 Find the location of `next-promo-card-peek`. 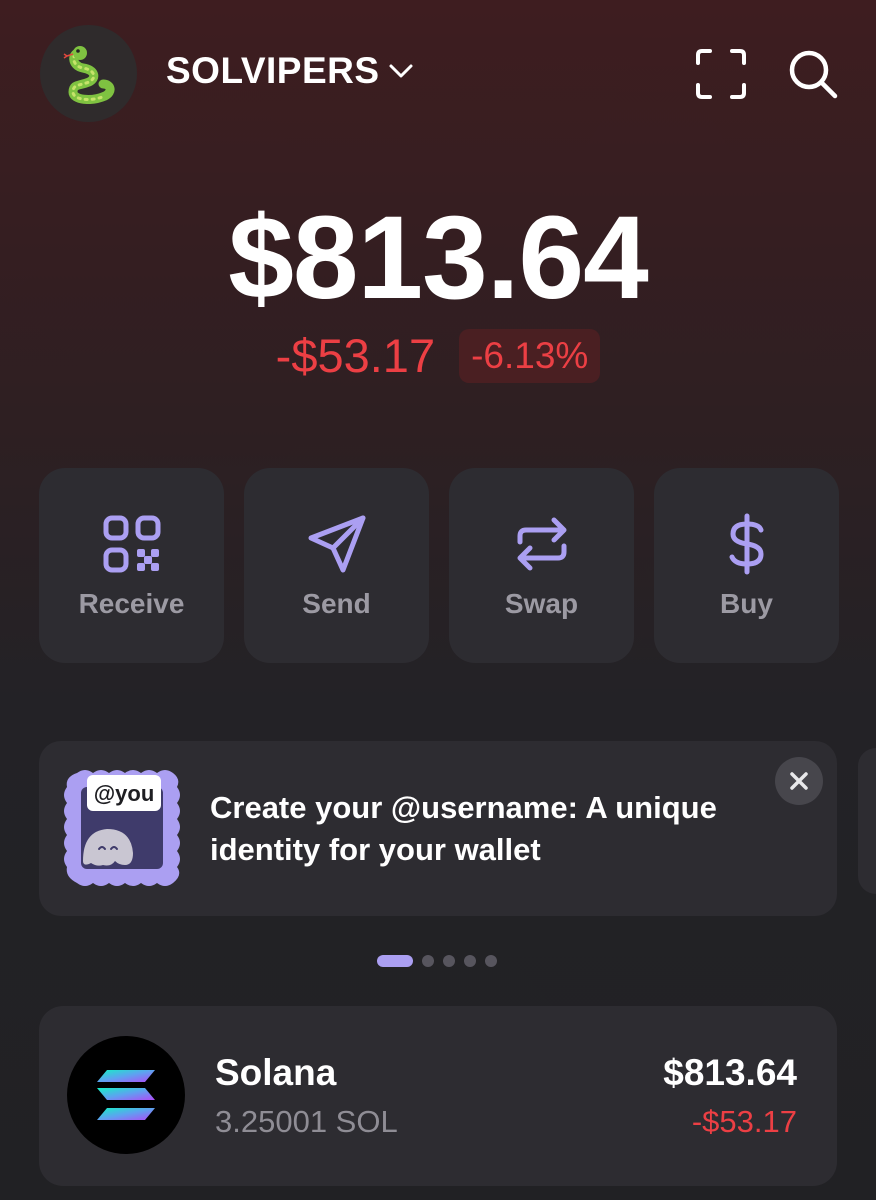

next-promo-card-peek is located at coordinates (867, 821).